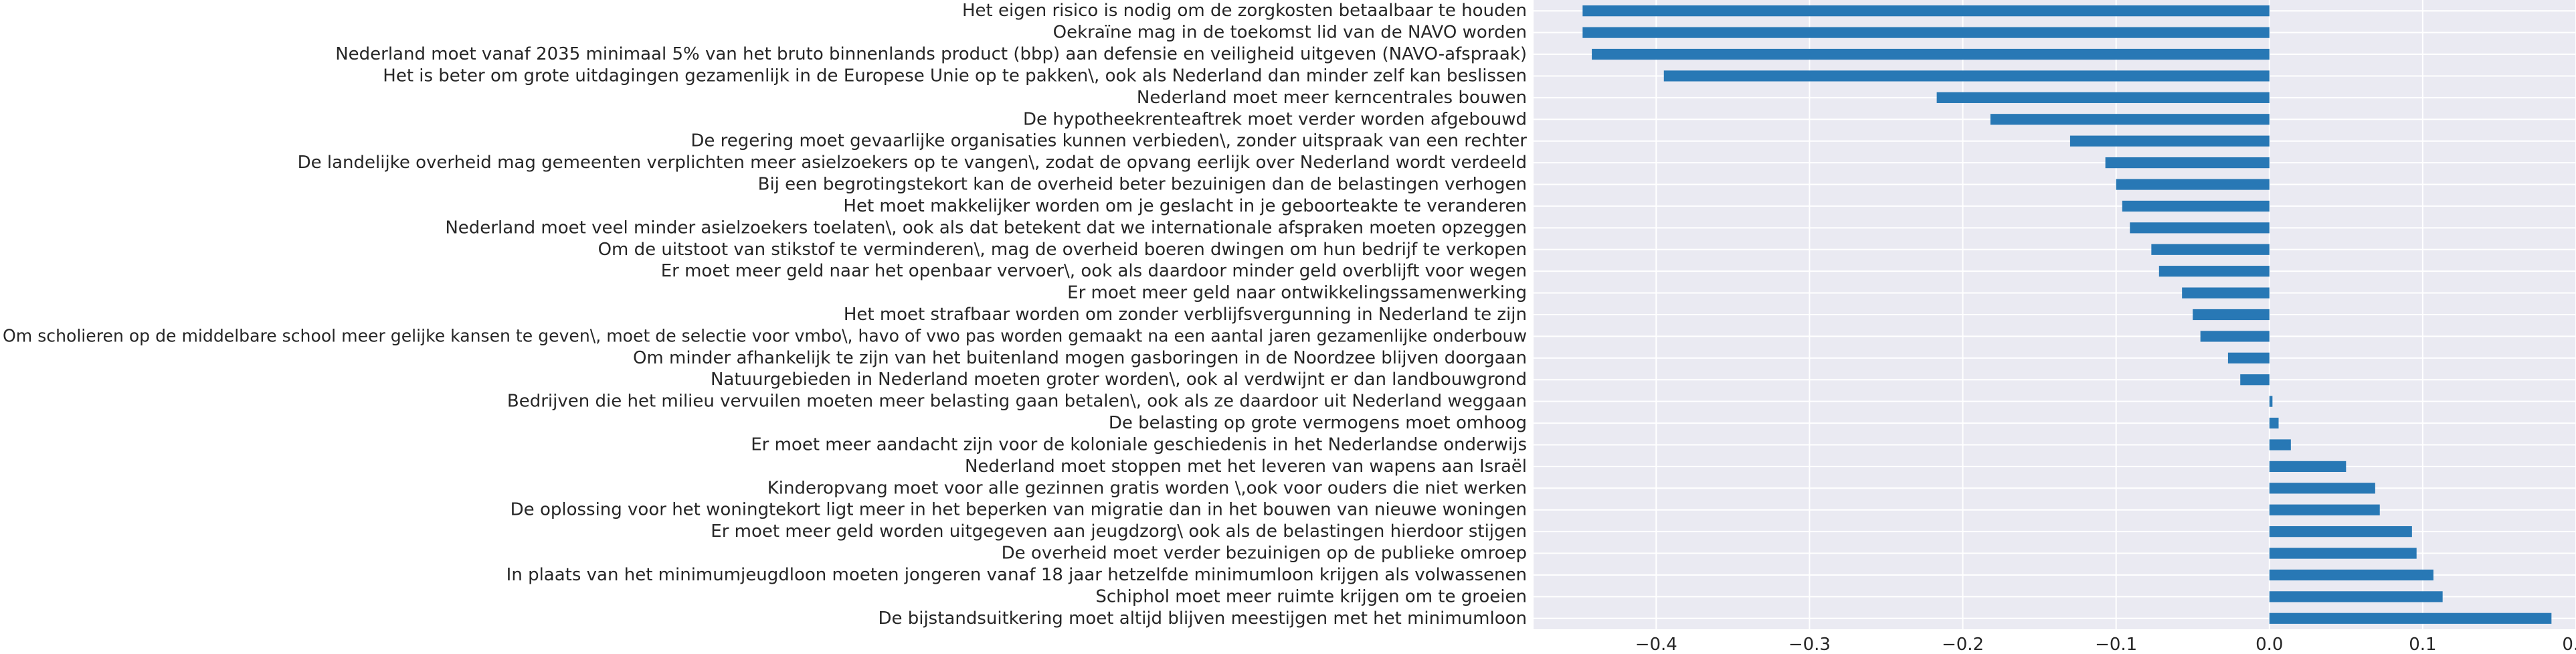 This screenshot has width=2576, height=654. I want to click on x-tick-label: −0.1, so click(2116, 644).